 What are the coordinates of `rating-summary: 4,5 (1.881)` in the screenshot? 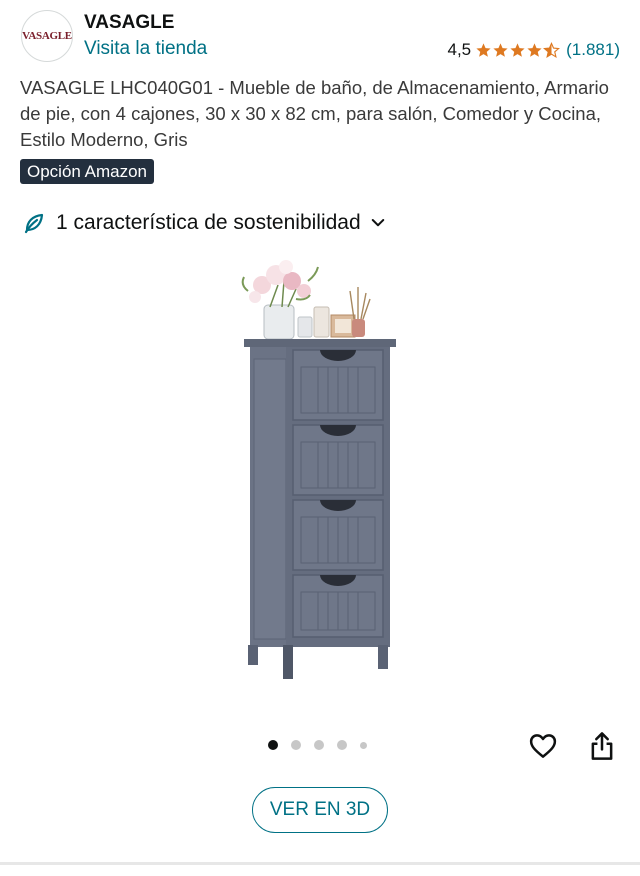 It's located at (533, 50).